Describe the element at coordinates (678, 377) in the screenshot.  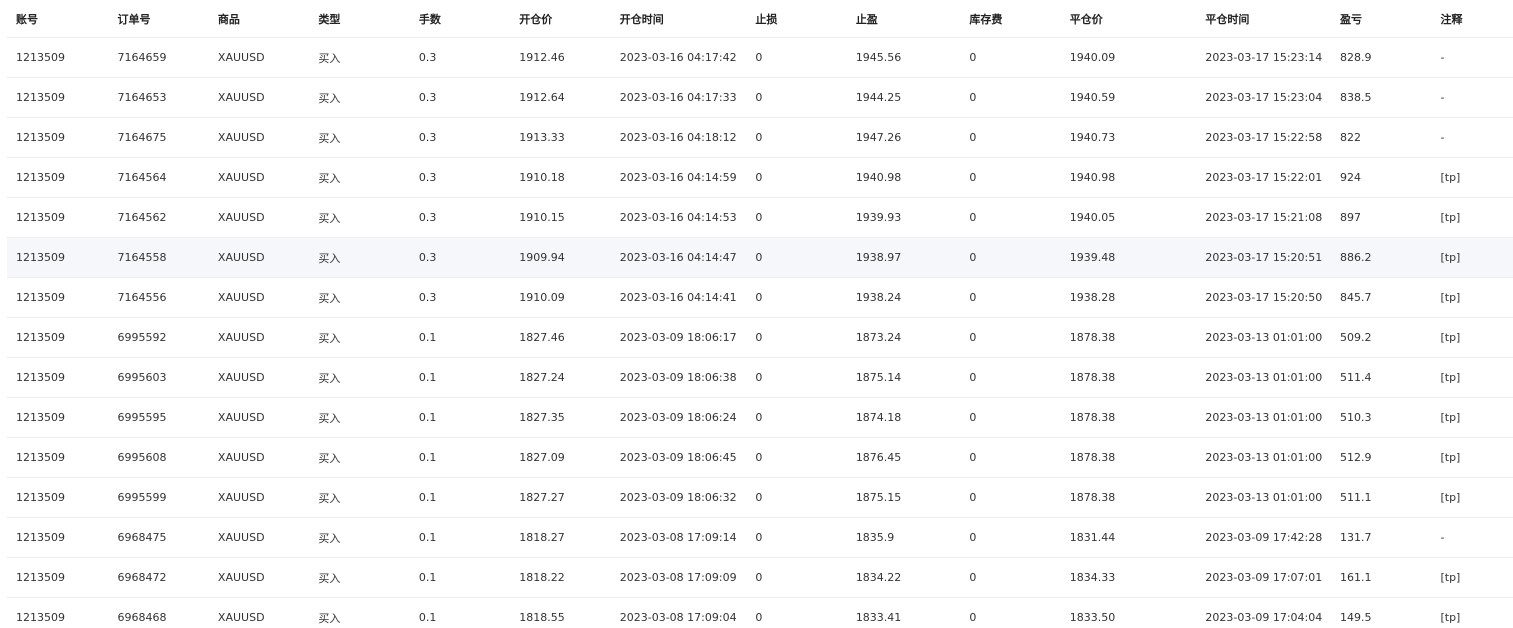
I see `cell-open-time: 2023-03-09 18:06:38` at that location.